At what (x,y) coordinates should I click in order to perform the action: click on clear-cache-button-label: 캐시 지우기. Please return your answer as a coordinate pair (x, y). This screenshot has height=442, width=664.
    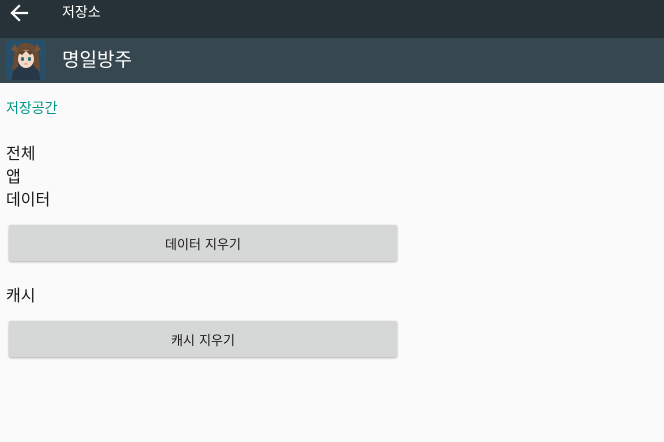
    Looking at the image, I should click on (203, 341).